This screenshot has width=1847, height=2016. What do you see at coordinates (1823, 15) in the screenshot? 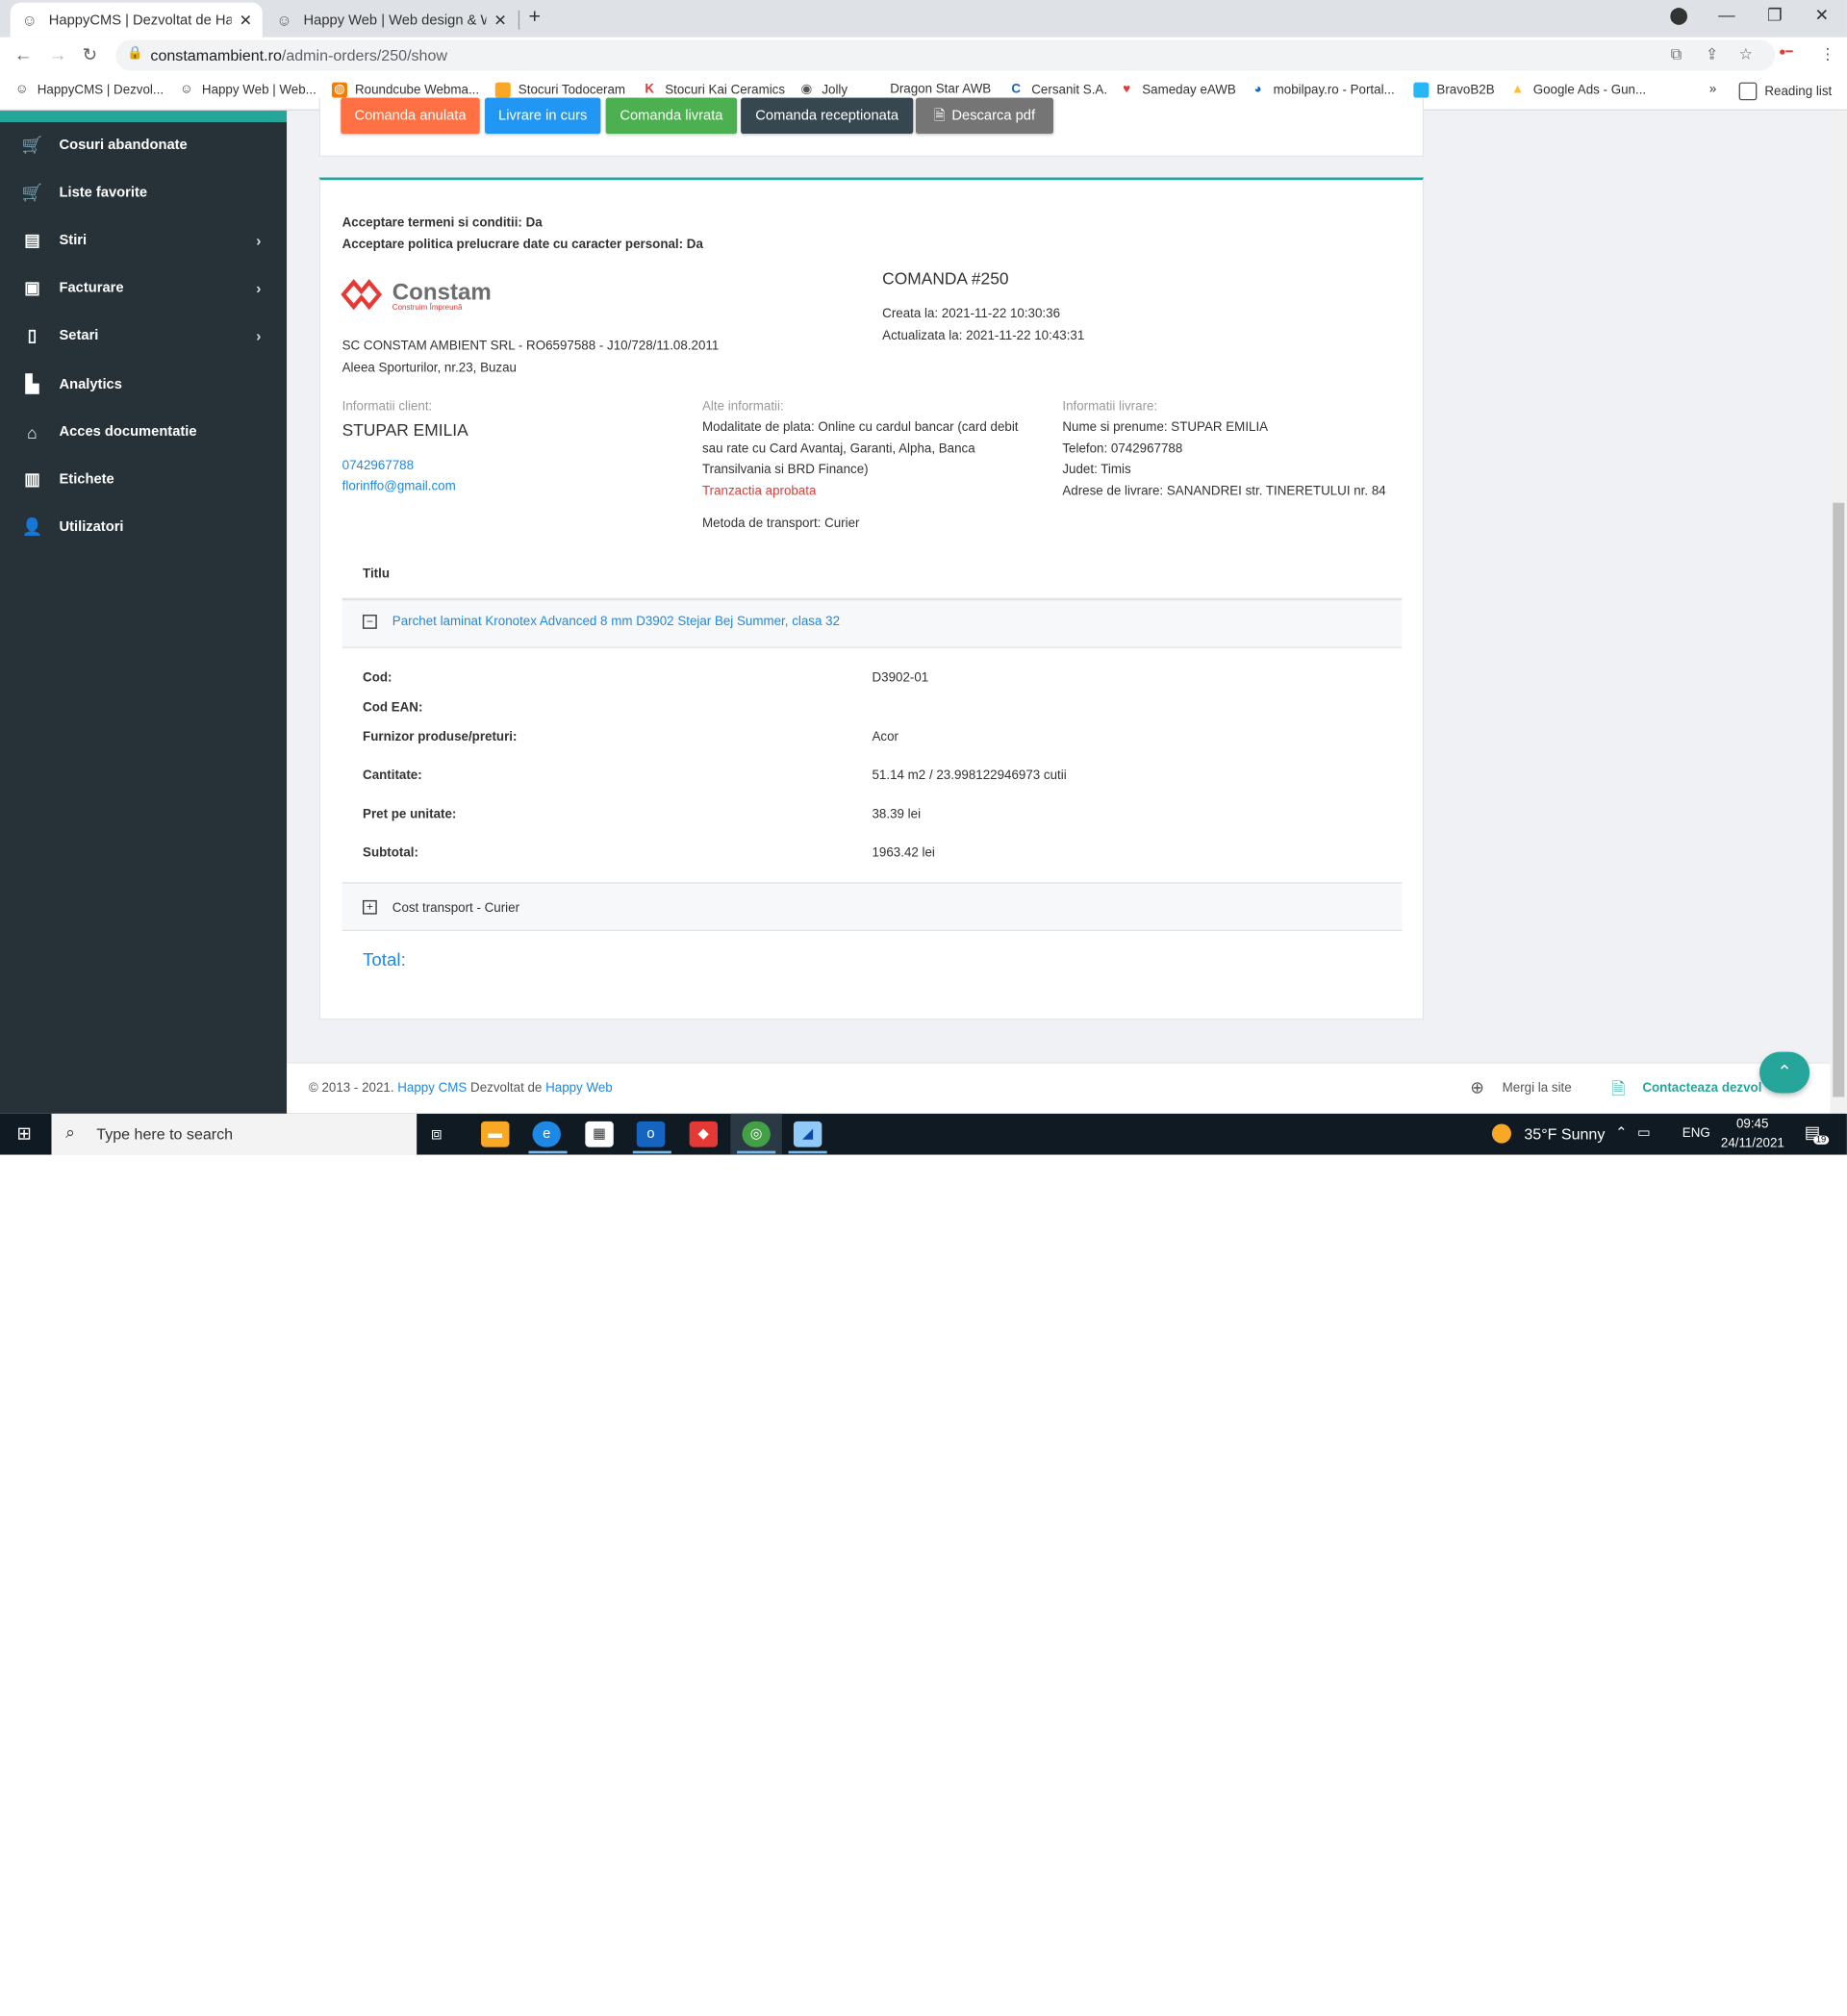
I see `close-window-icon: ✕` at bounding box center [1823, 15].